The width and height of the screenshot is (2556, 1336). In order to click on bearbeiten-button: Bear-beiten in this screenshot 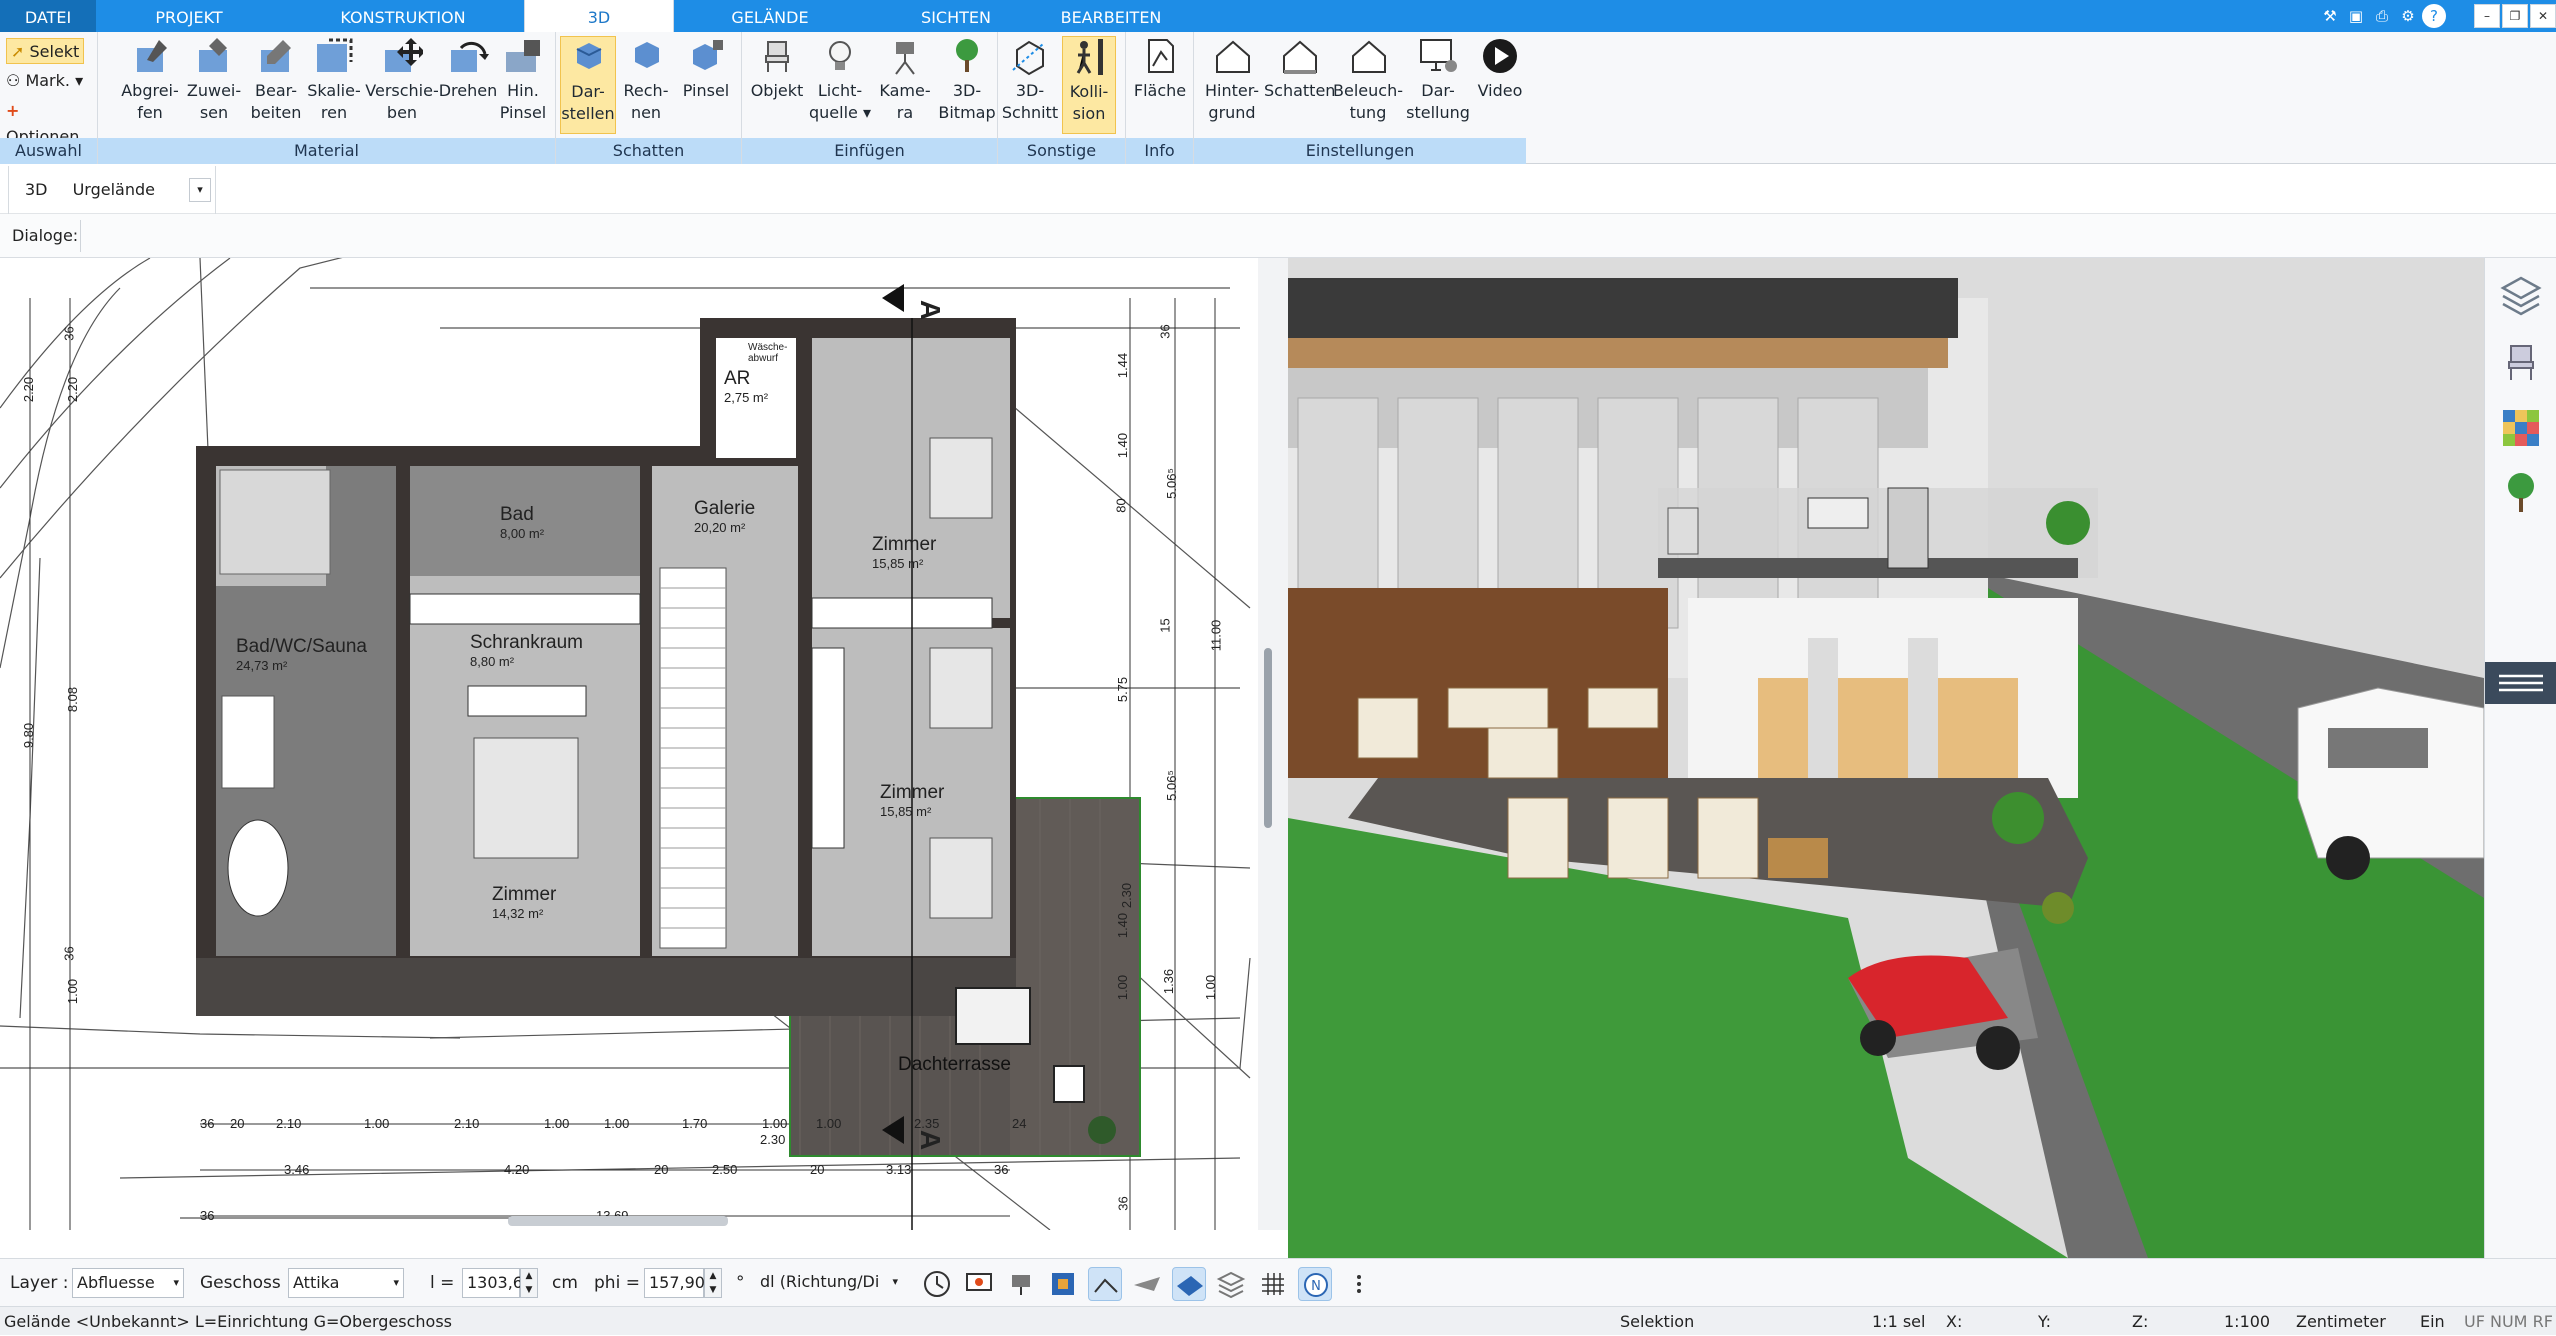, I will do `click(276, 80)`.